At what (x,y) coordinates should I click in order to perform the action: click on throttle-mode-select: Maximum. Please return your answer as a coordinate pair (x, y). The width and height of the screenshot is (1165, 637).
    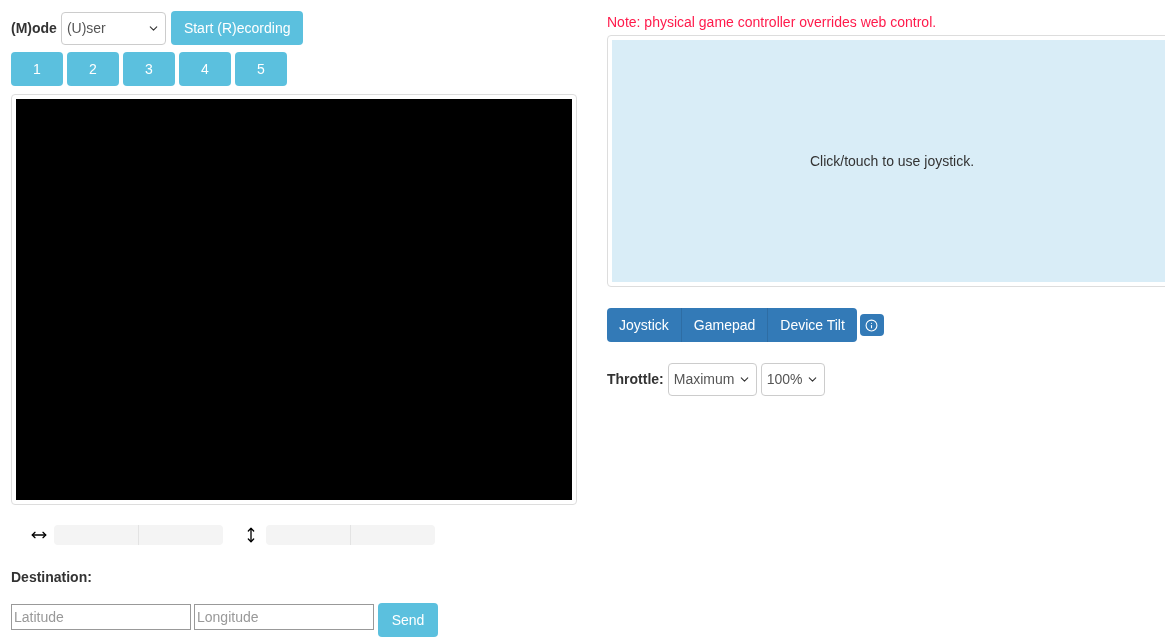
    Looking at the image, I should click on (712, 379).